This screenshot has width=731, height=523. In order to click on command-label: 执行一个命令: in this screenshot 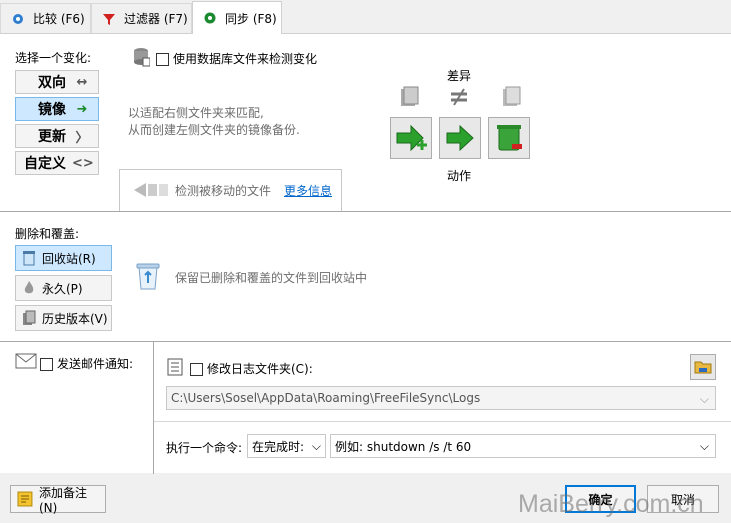, I will do `click(204, 448)`.